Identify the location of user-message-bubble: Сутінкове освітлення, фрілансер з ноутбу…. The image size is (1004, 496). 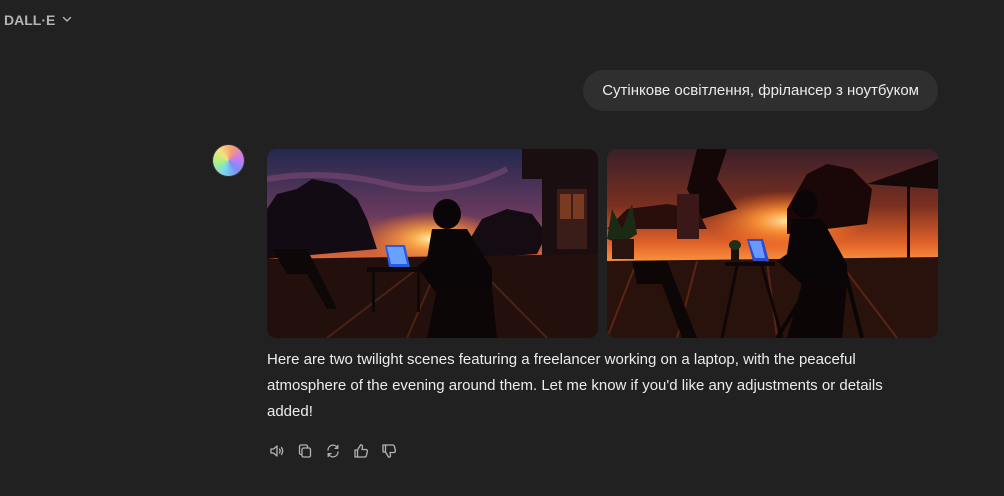
(760, 90).